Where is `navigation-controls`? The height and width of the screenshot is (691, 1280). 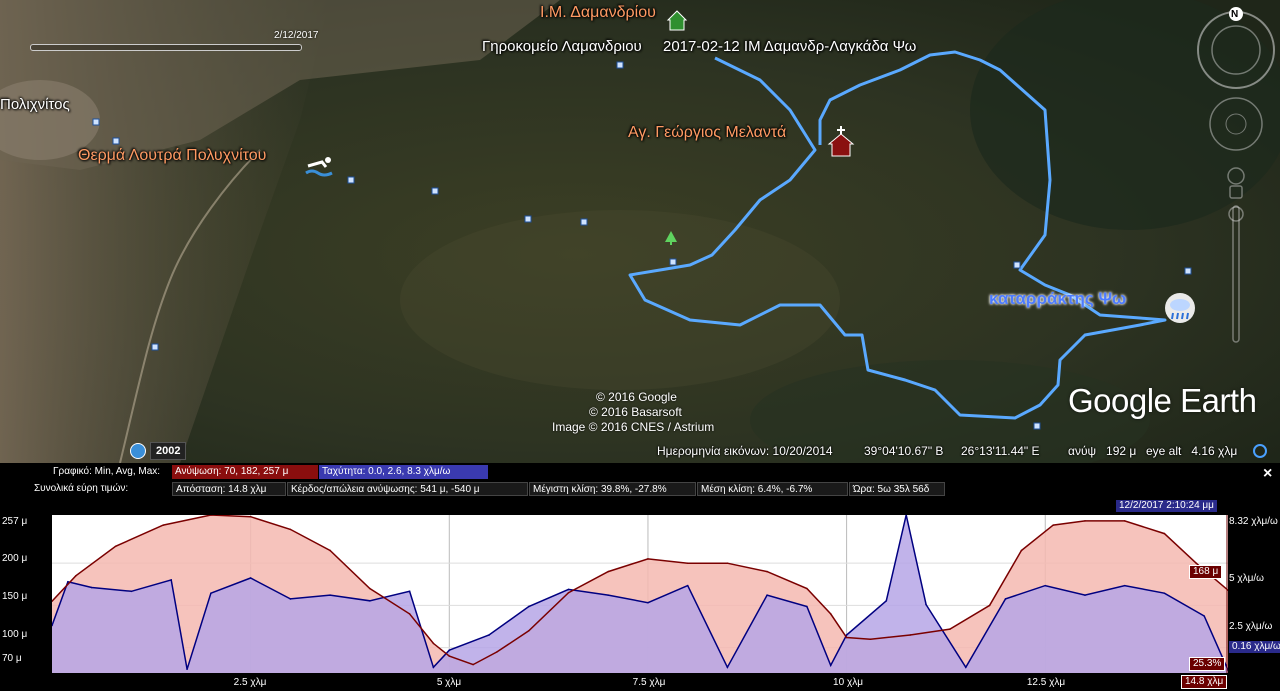 navigation-controls is located at coordinates (1236, 176).